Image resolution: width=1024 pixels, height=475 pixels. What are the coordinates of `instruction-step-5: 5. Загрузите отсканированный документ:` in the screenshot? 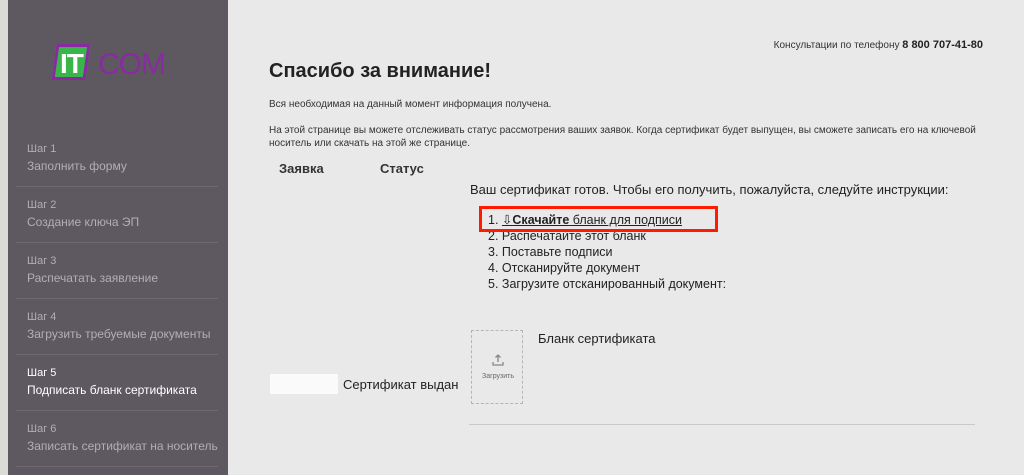 It's located at (607, 284).